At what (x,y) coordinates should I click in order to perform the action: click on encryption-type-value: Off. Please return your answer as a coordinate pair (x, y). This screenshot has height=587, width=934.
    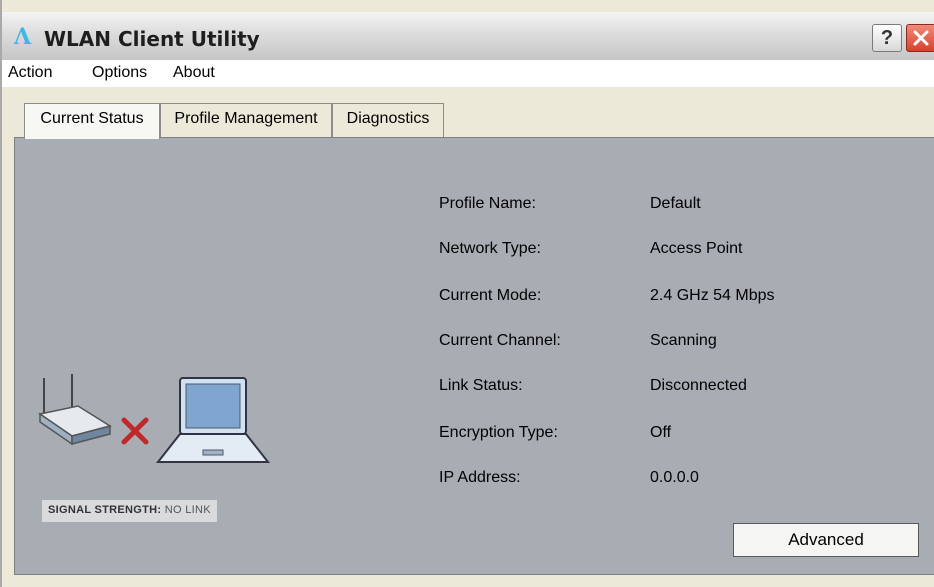
    Looking at the image, I should click on (661, 432).